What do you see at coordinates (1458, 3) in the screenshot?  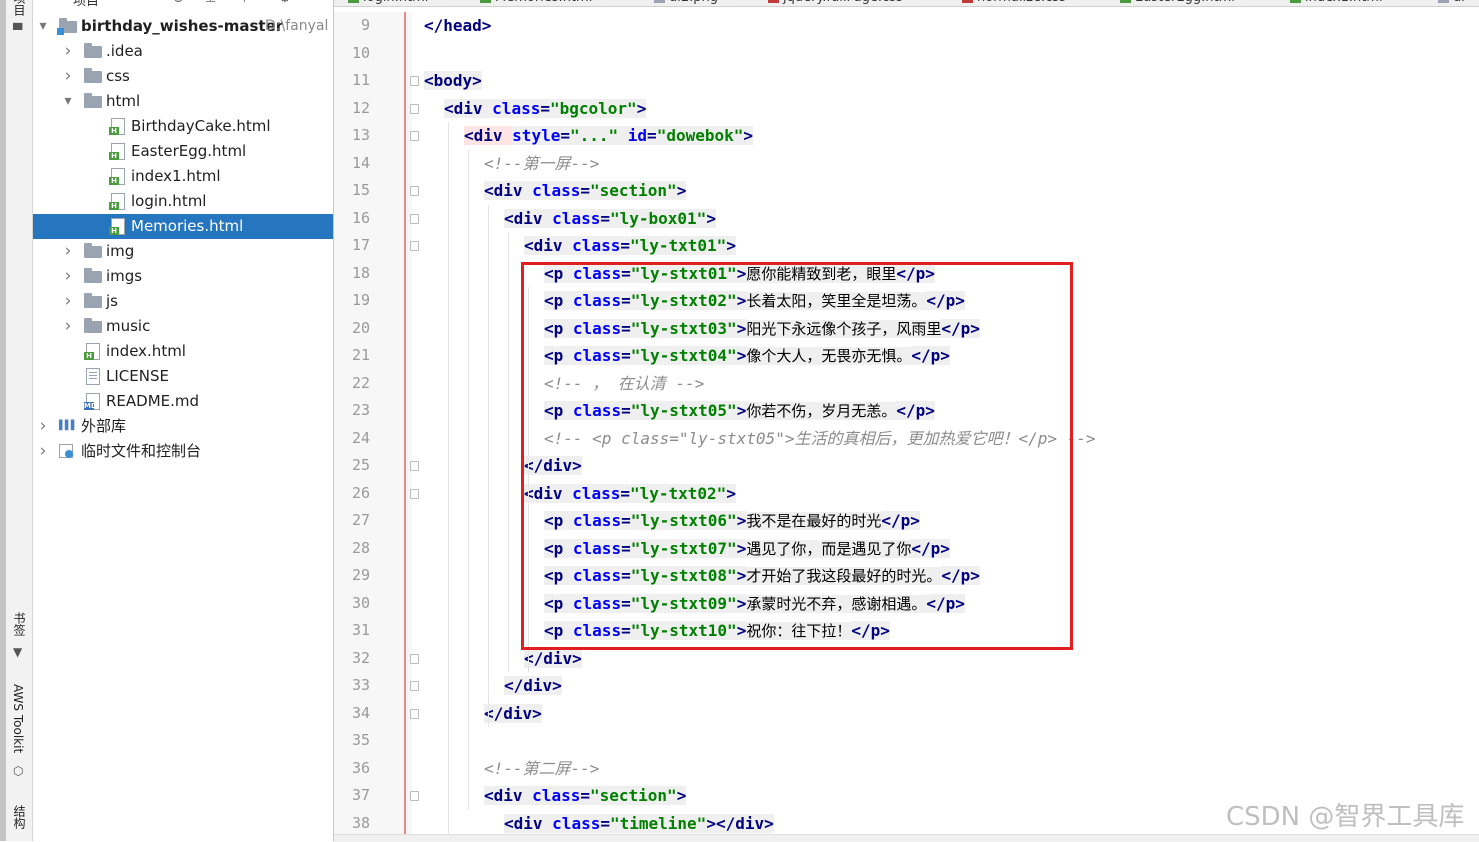 I see `editor-tab: di ✕` at bounding box center [1458, 3].